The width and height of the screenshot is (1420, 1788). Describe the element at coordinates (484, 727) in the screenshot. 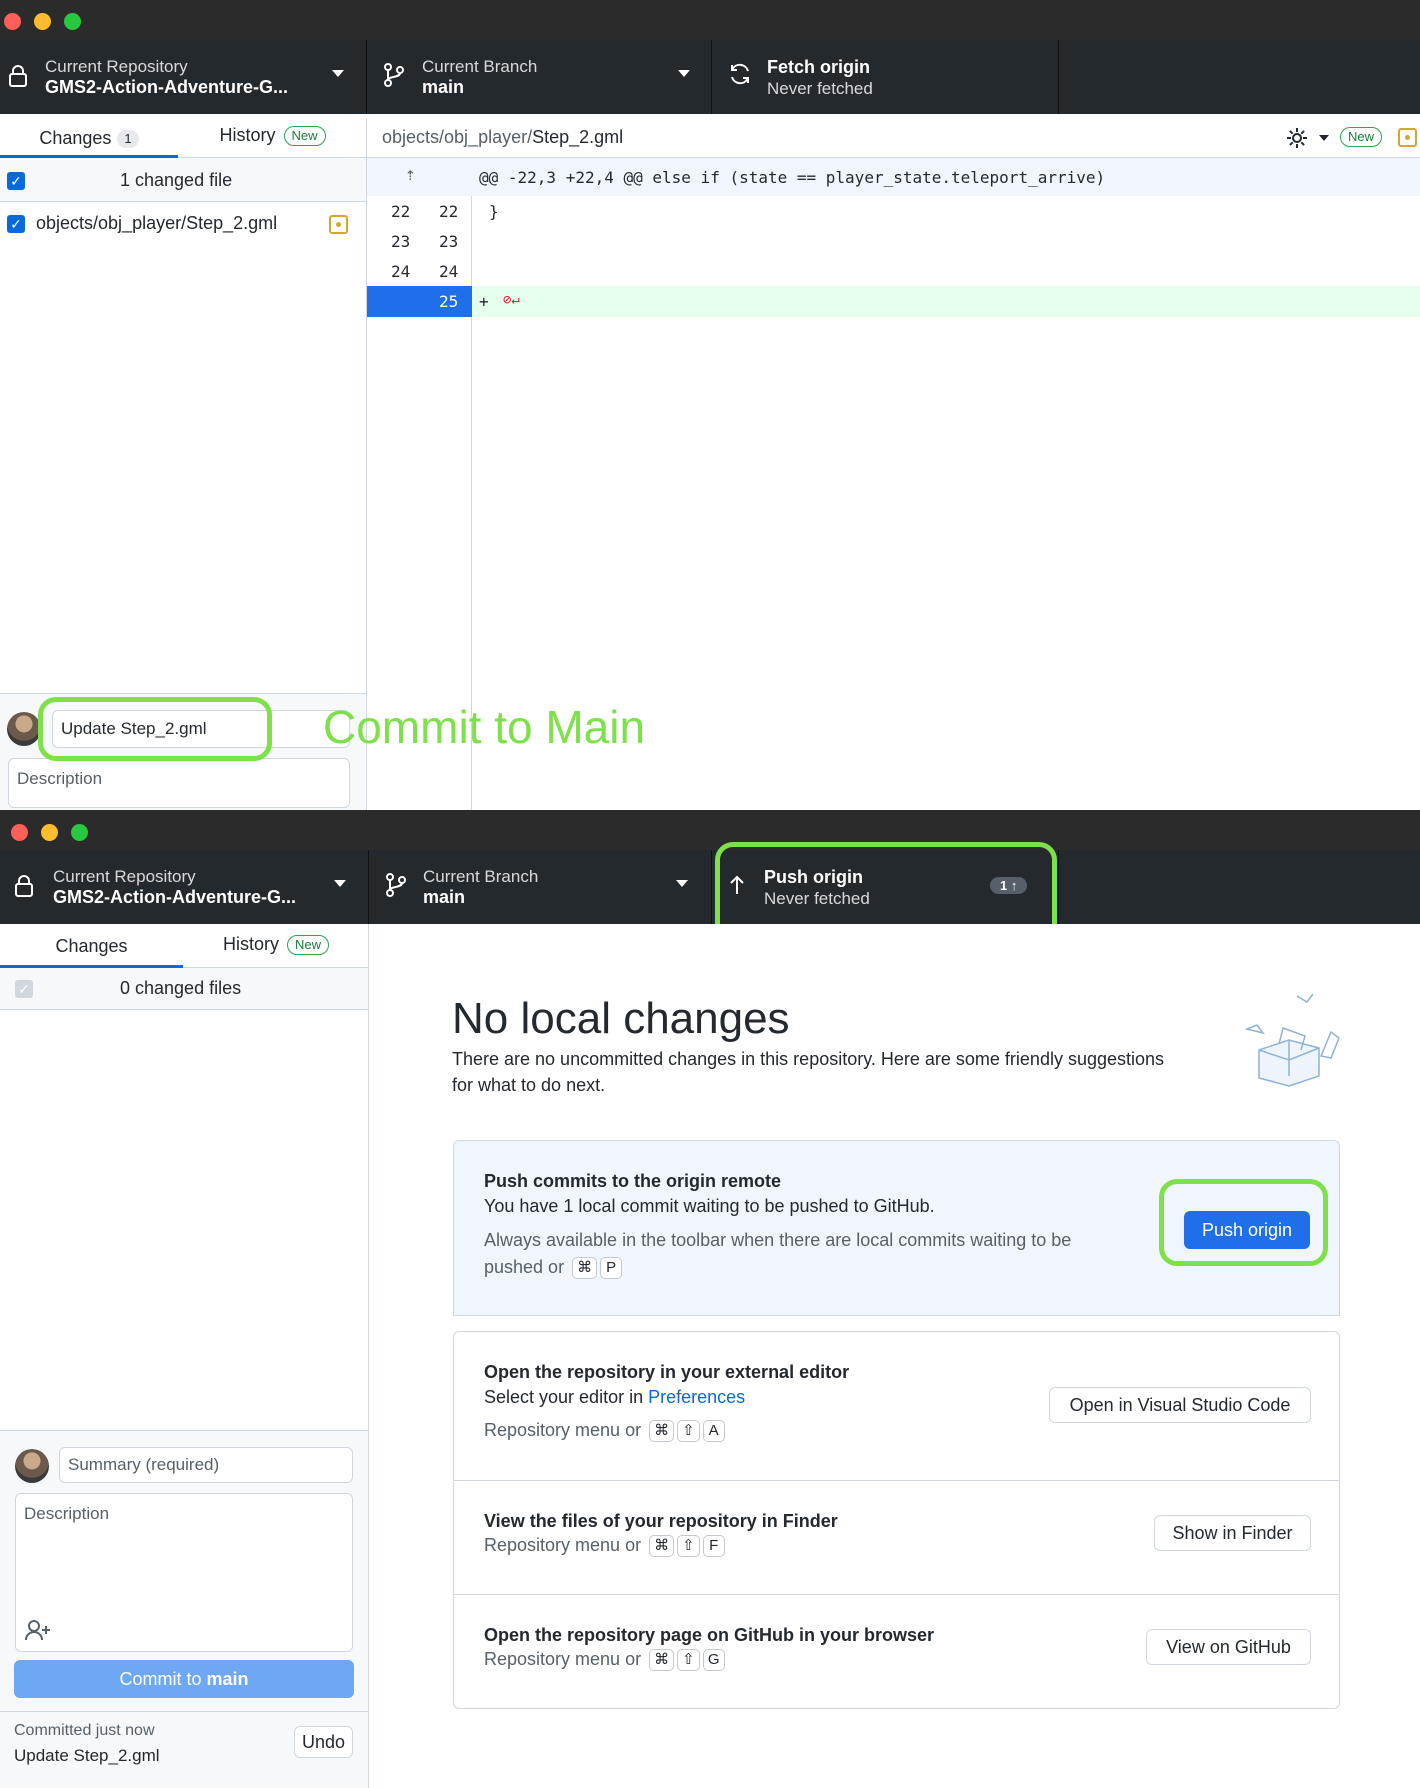

I see `commit-annotation: Commit to Main` at that location.